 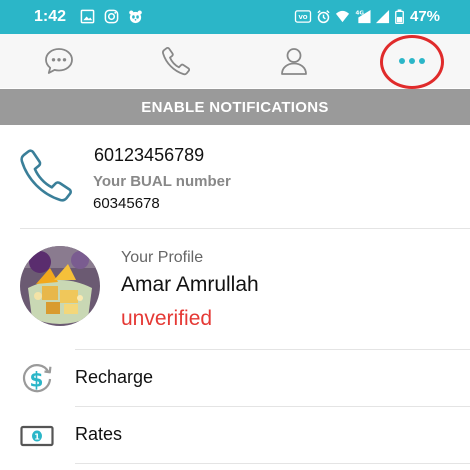 I want to click on phone-number: 60123456789, so click(x=149, y=155).